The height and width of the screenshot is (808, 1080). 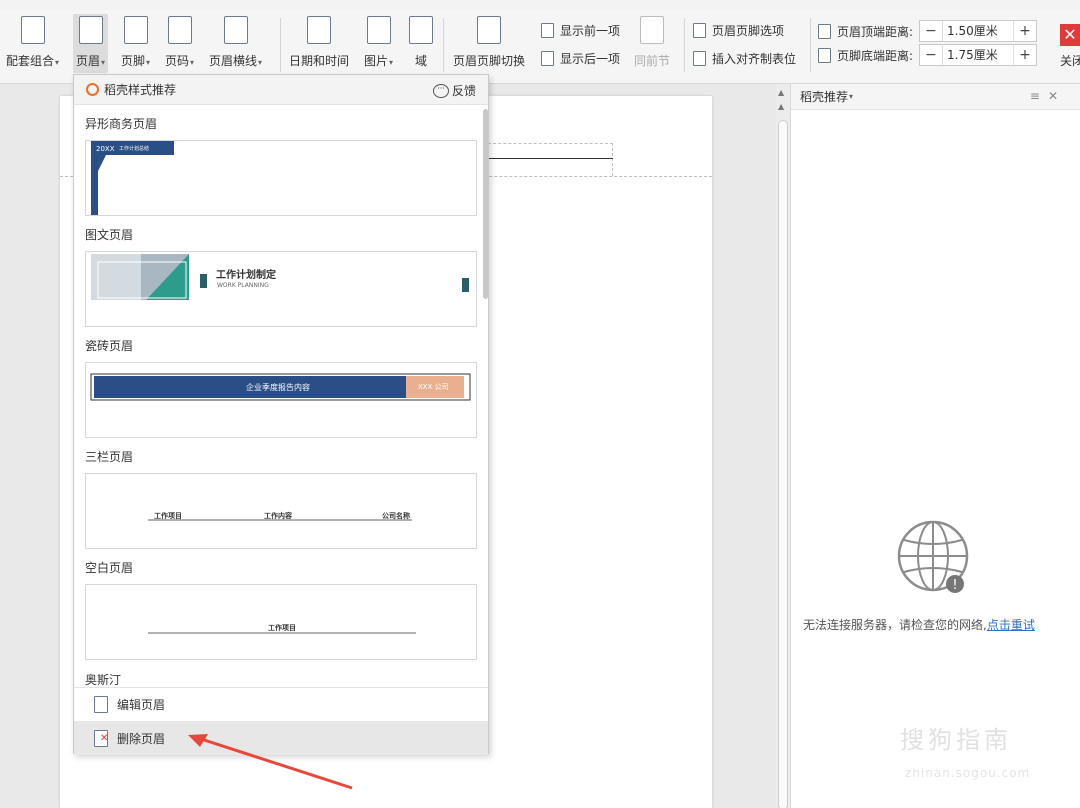 I want to click on header-top-label: 页眉顶端距离:, so click(x=875, y=31).